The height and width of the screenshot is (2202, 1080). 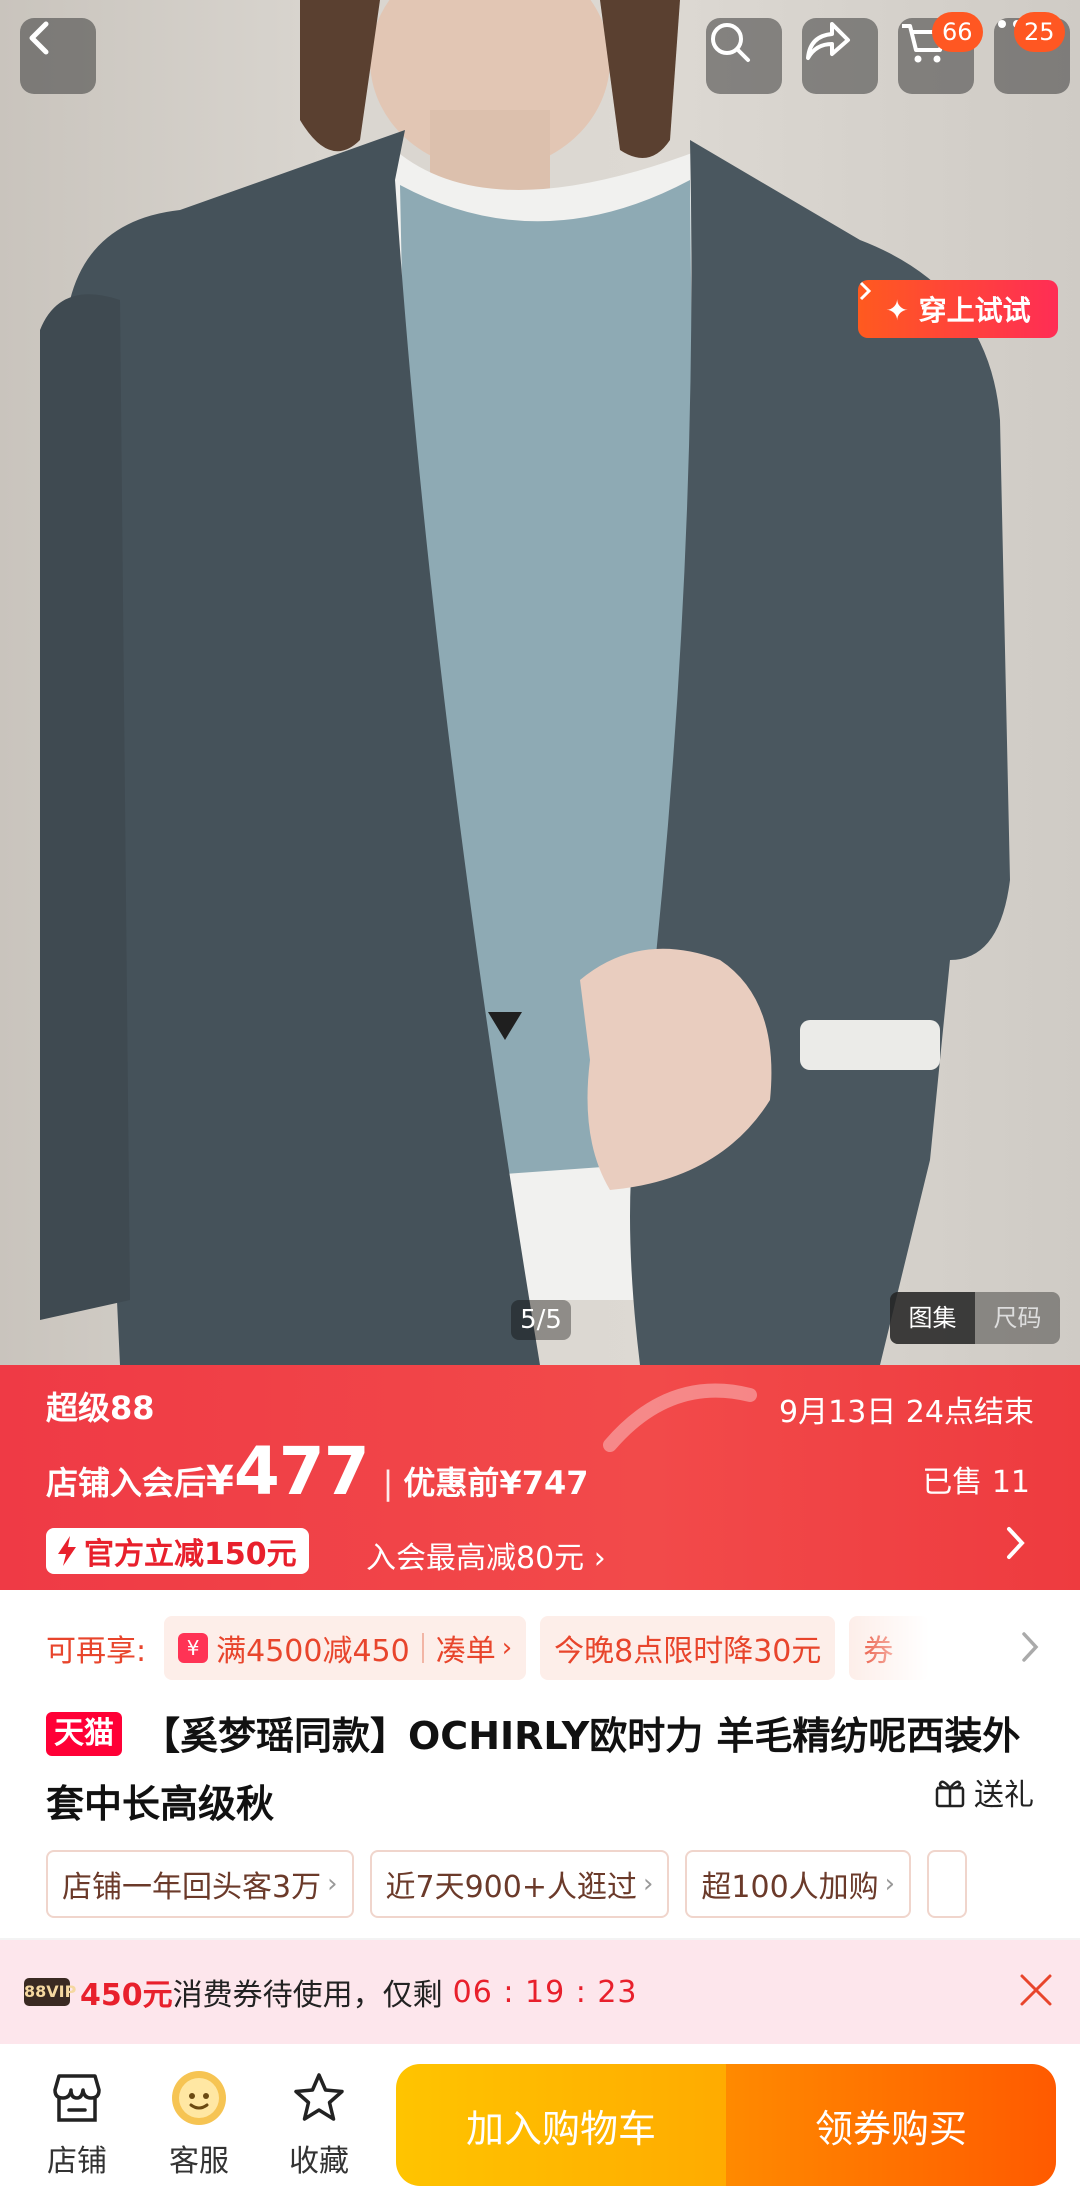 What do you see at coordinates (67, 1551) in the screenshot?
I see `lightning-icon` at bounding box center [67, 1551].